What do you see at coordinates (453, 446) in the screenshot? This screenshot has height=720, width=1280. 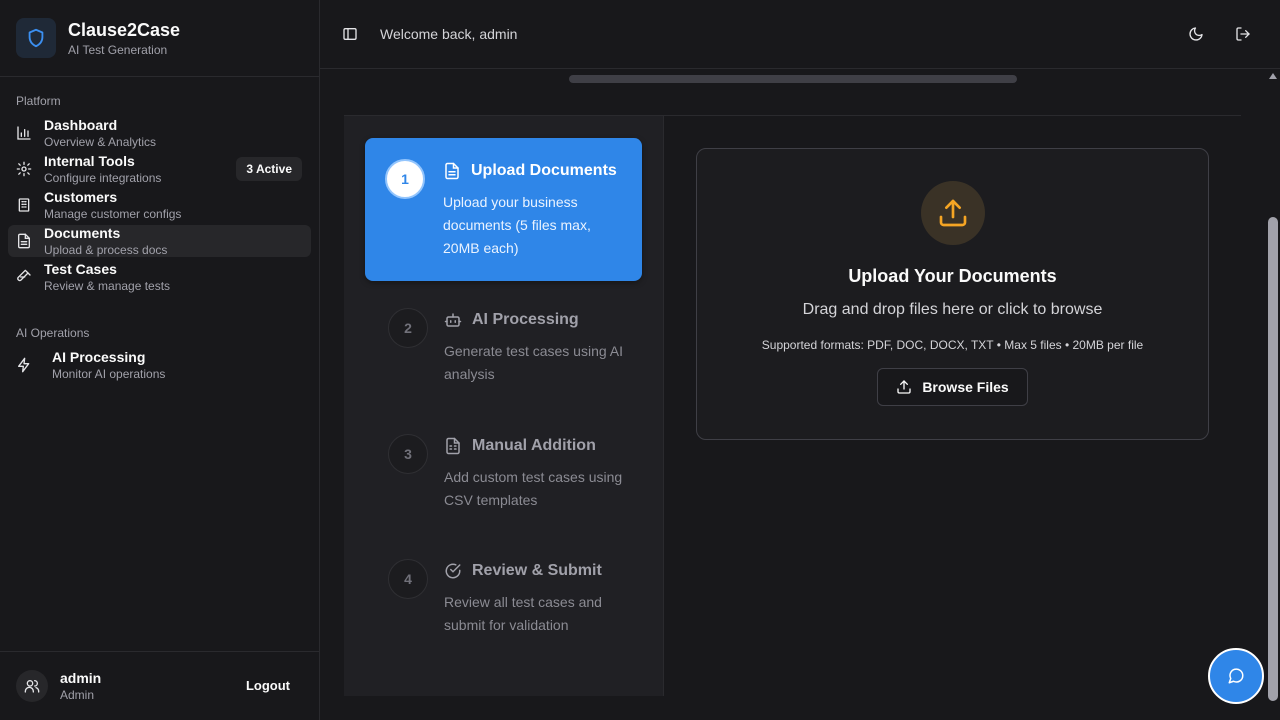 I see `spreadsheet-icon` at bounding box center [453, 446].